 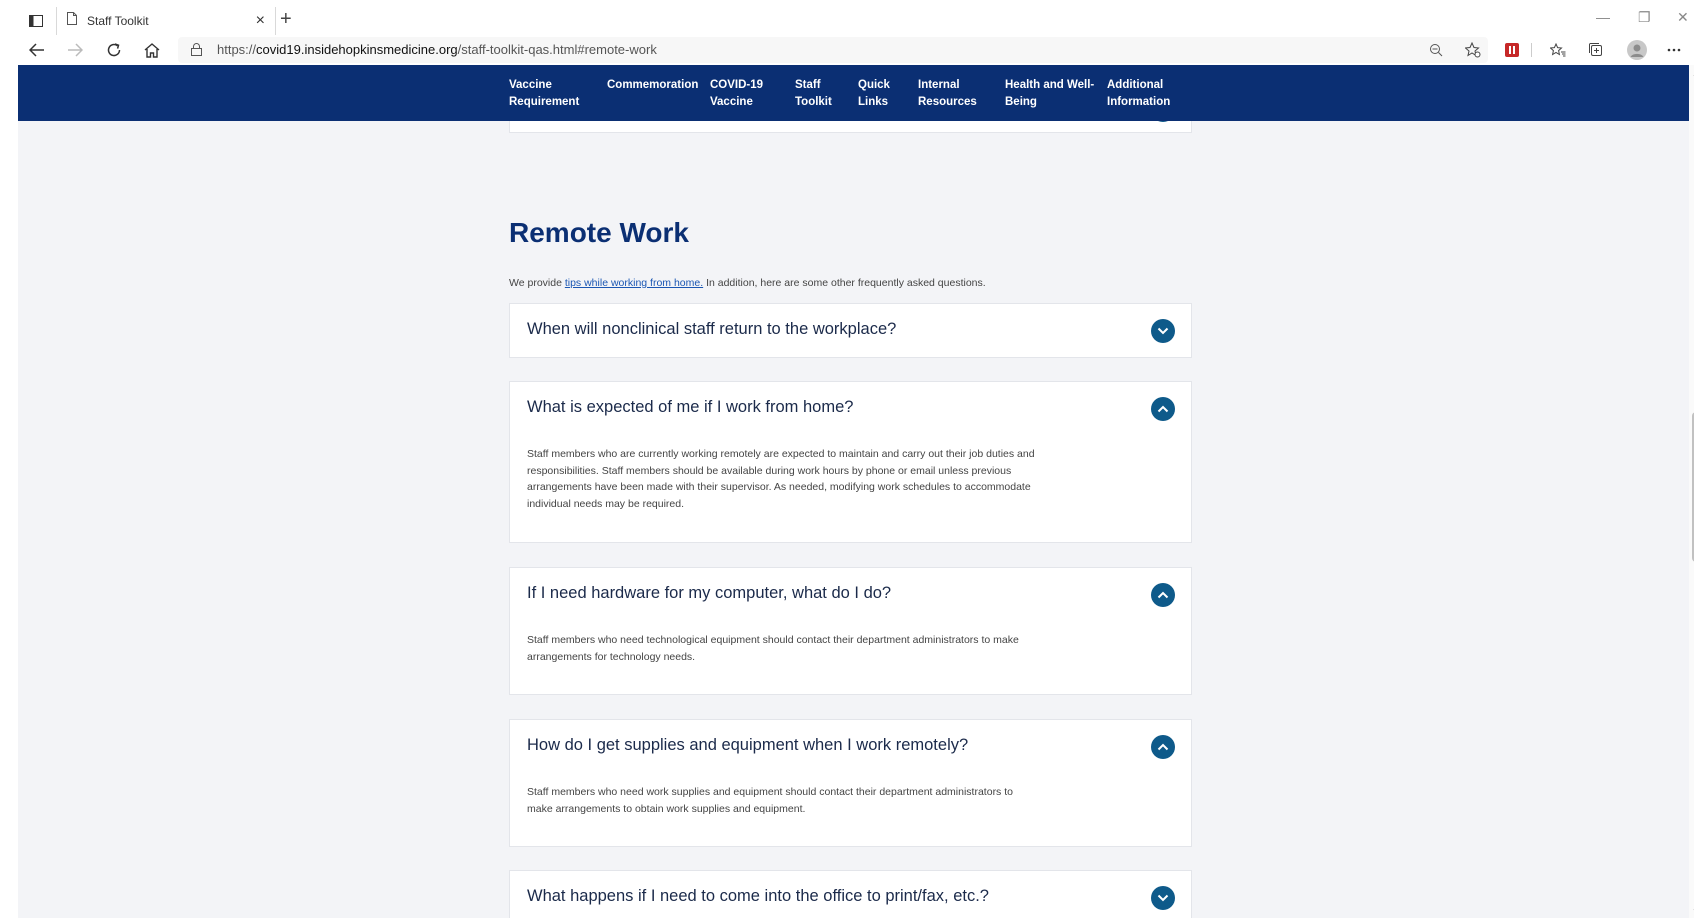 What do you see at coordinates (1603, 17) in the screenshot?
I see `minimize-icon: —` at bounding box center [1603, 17].